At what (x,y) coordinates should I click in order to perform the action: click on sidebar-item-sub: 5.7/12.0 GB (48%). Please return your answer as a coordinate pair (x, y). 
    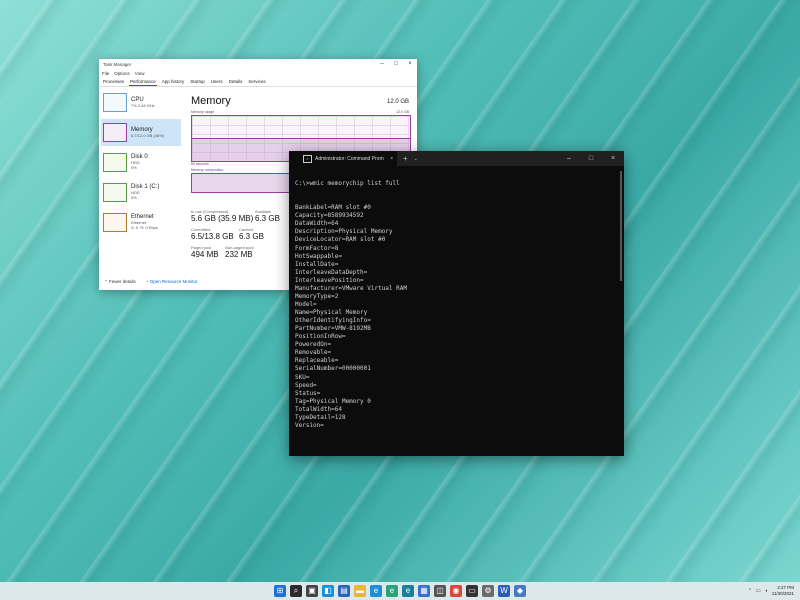
    Looking at the image, I should click on (148, 135).